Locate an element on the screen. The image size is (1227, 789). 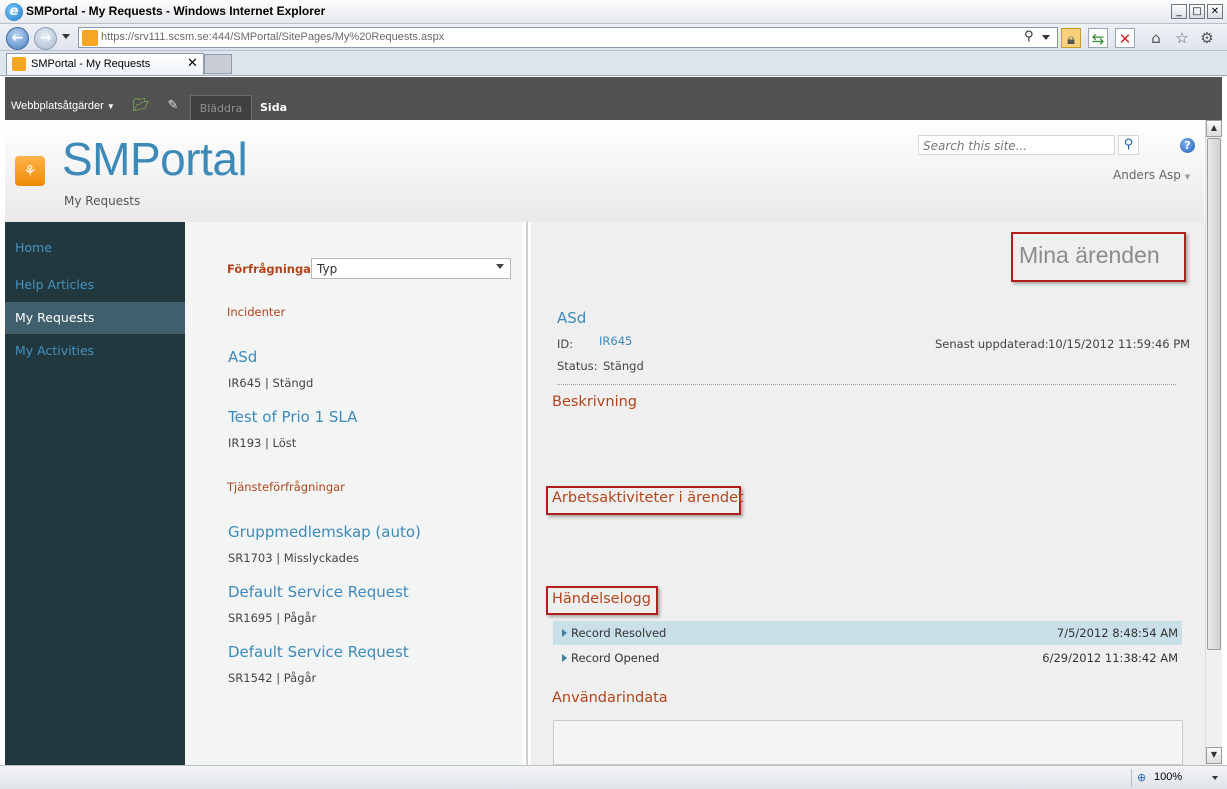
id-value: IR645 is located at coordinates (615, 341).